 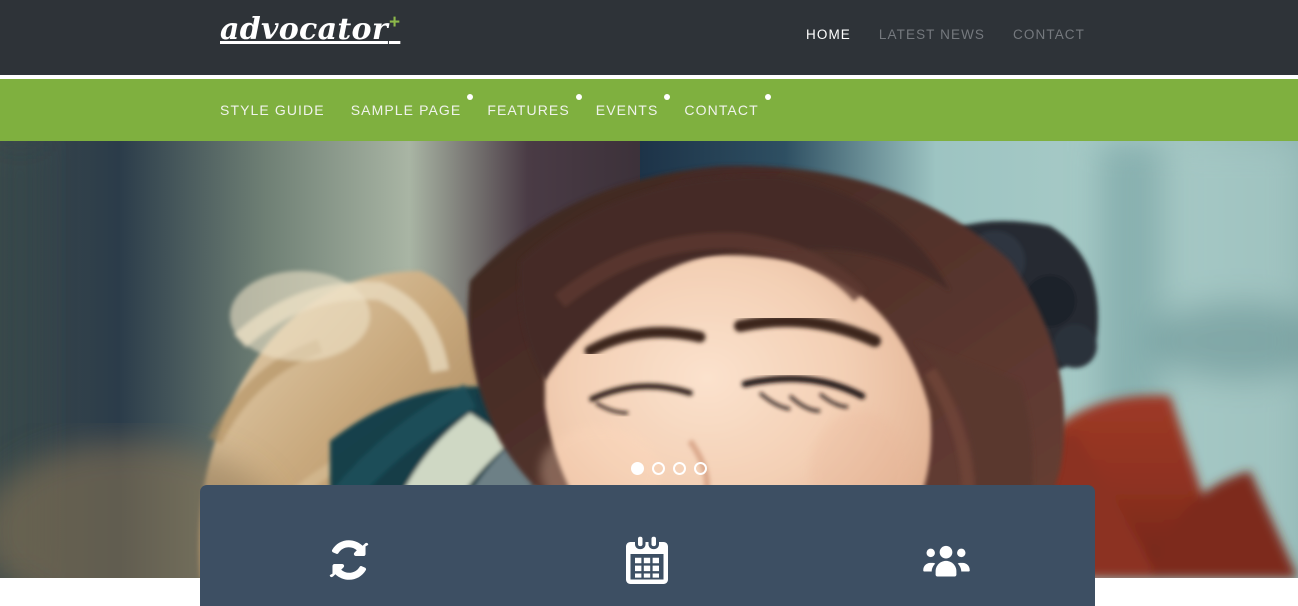 I want to click on calendar-icon, so click(x=647, y=560).